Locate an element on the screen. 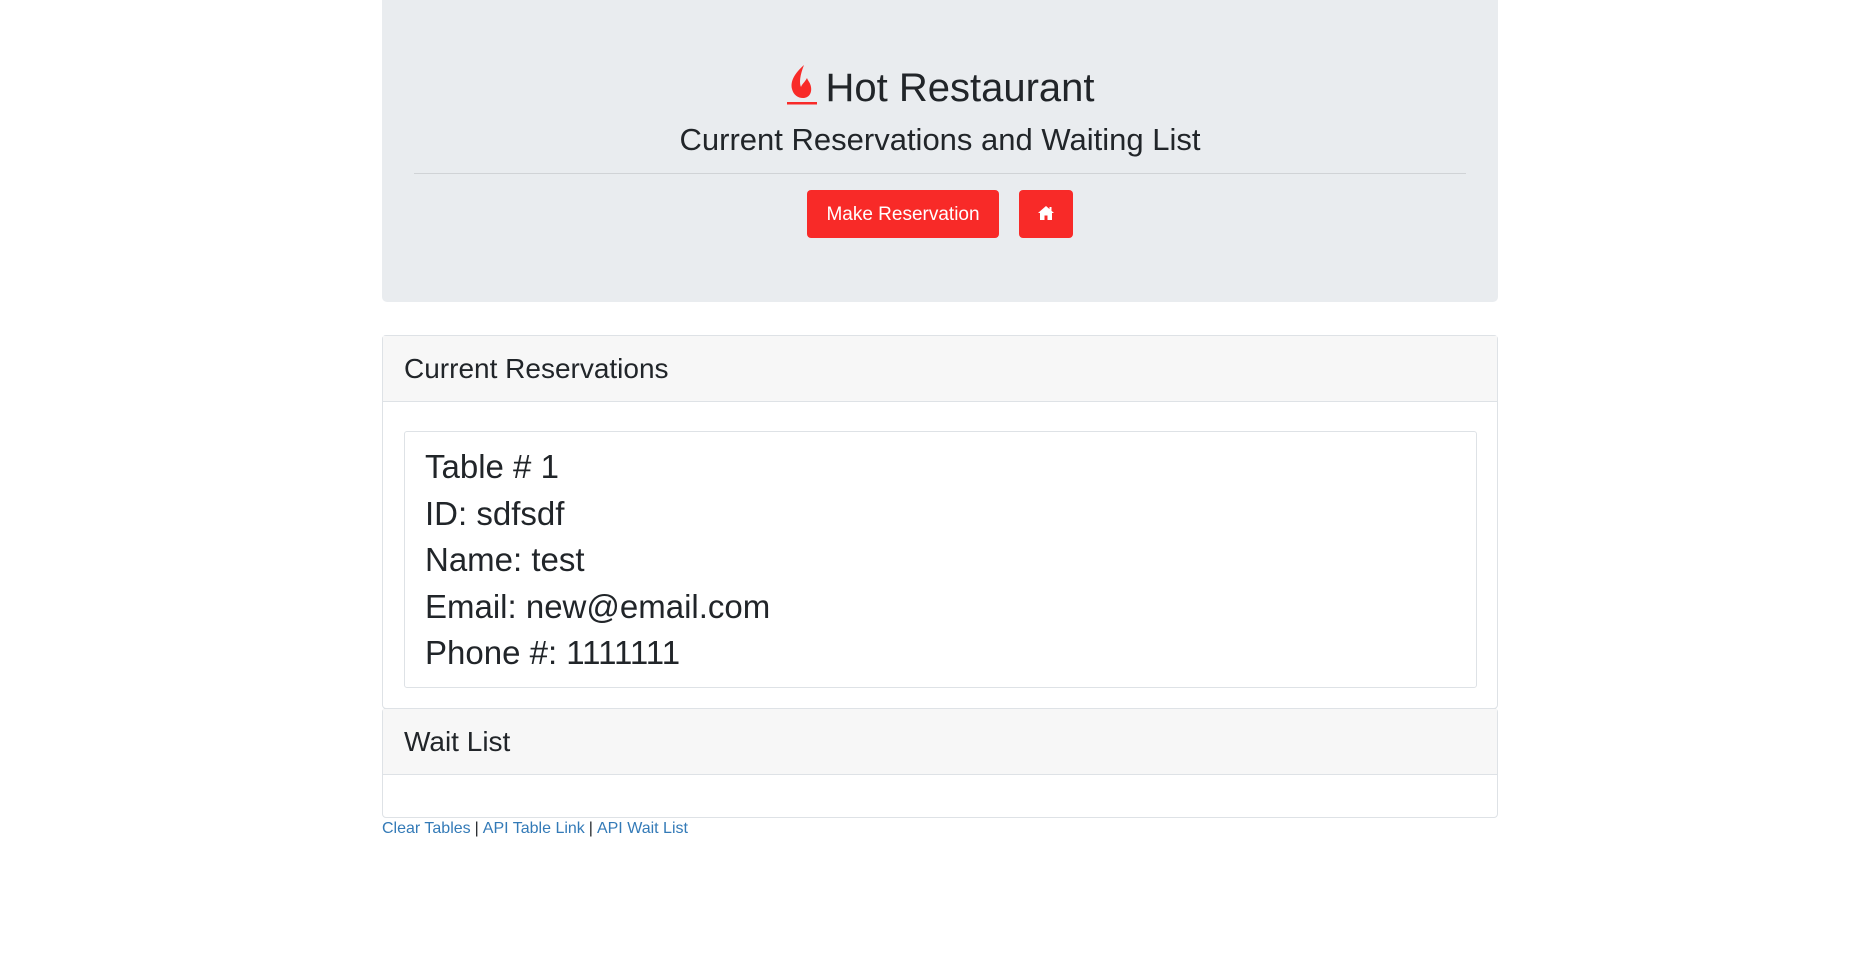  title-text: Hot Restaurant is located at coordinates (960, 88).